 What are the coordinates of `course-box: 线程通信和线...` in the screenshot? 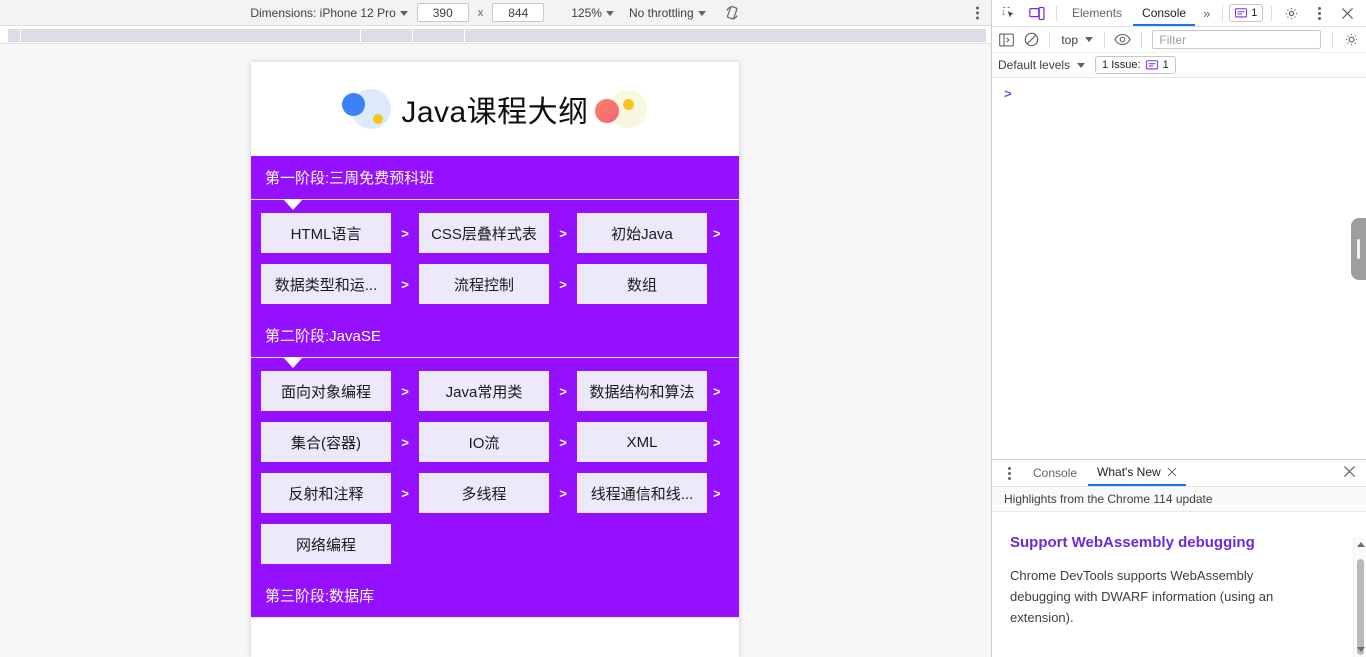 It's located at (642, 493).